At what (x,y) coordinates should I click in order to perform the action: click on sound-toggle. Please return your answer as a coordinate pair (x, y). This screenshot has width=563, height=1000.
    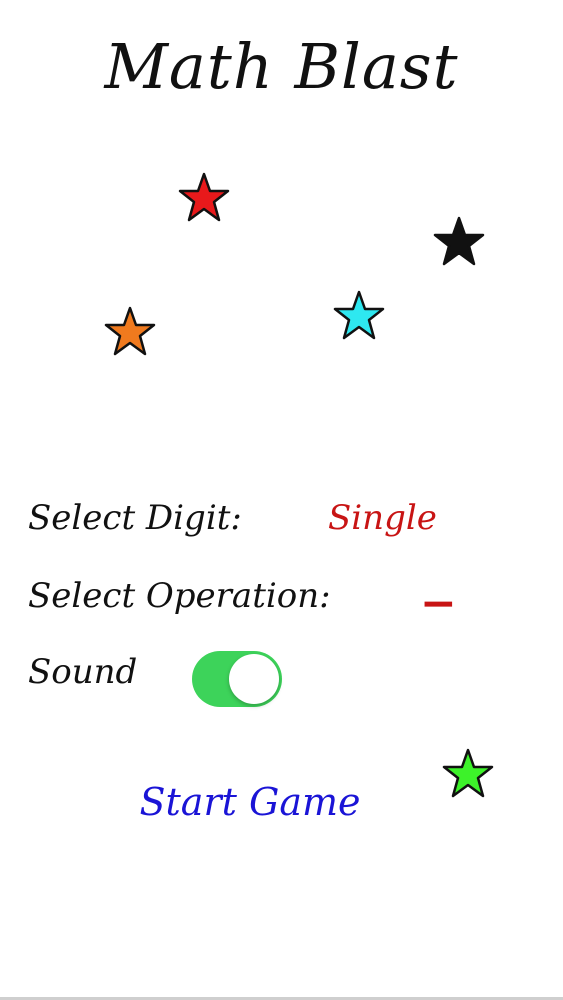
    Looking at the image, I should click on (237, 679).